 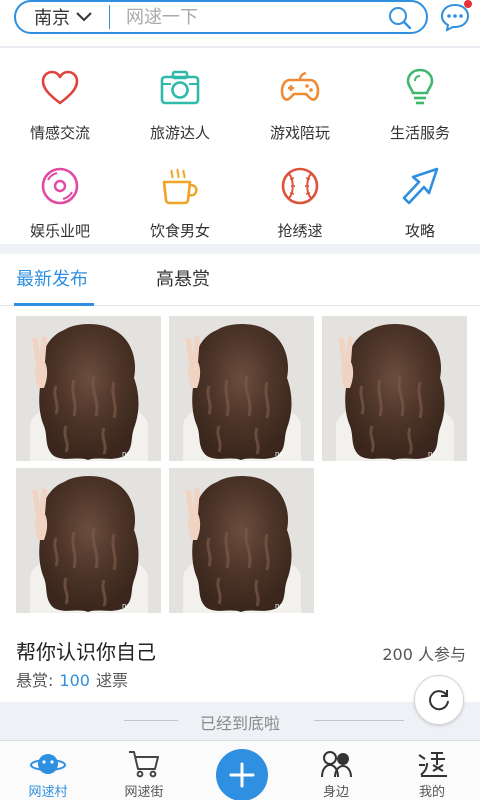 I want to click on category-food: 饮食男女, so click(x=180, y=195).